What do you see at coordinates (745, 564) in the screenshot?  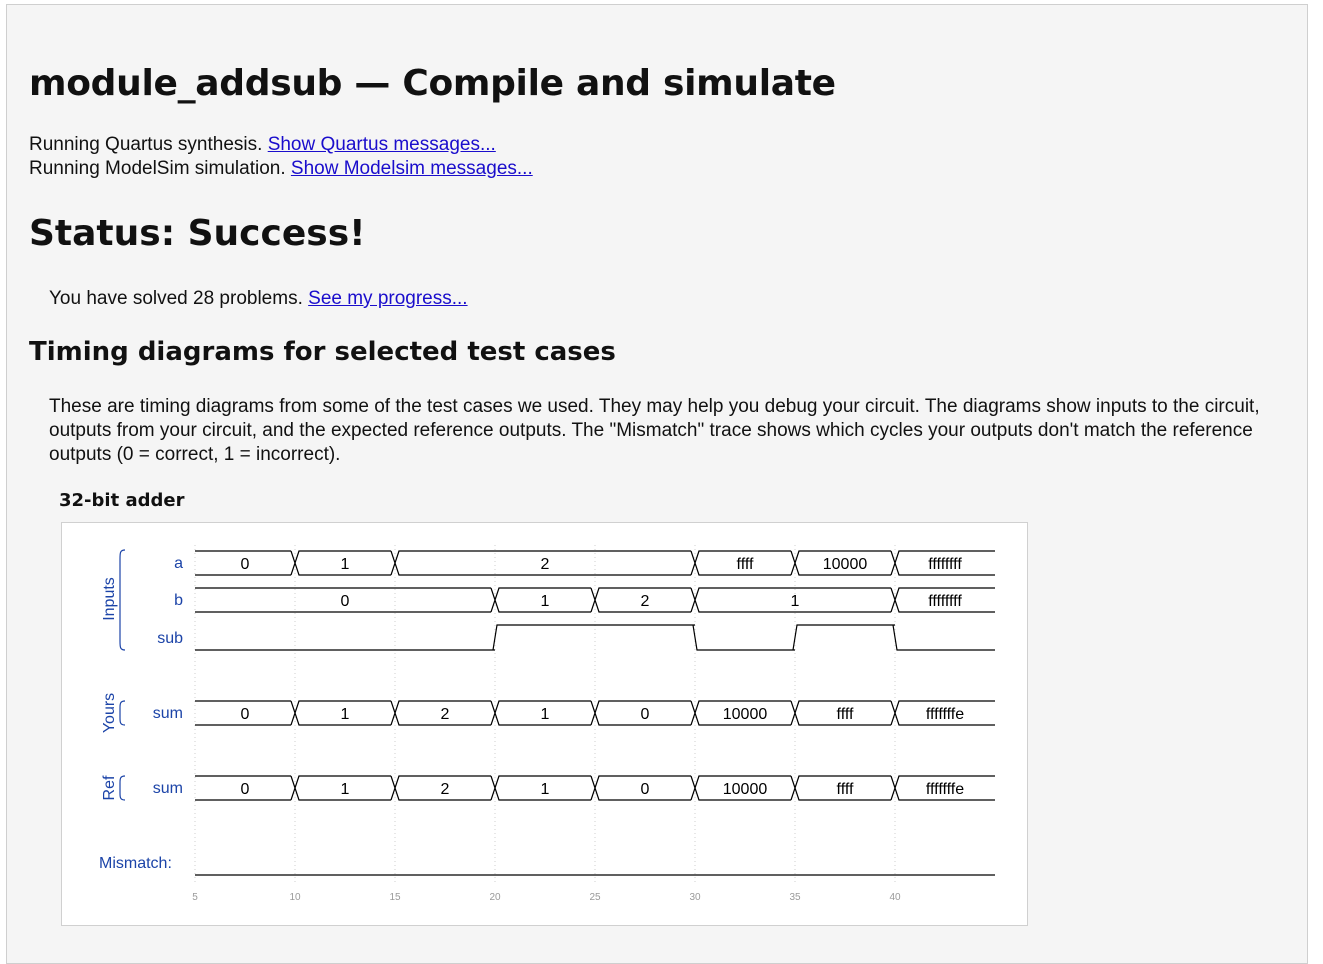 I see `signal-a-value-label: ffff` at bounding box center [745, 564].